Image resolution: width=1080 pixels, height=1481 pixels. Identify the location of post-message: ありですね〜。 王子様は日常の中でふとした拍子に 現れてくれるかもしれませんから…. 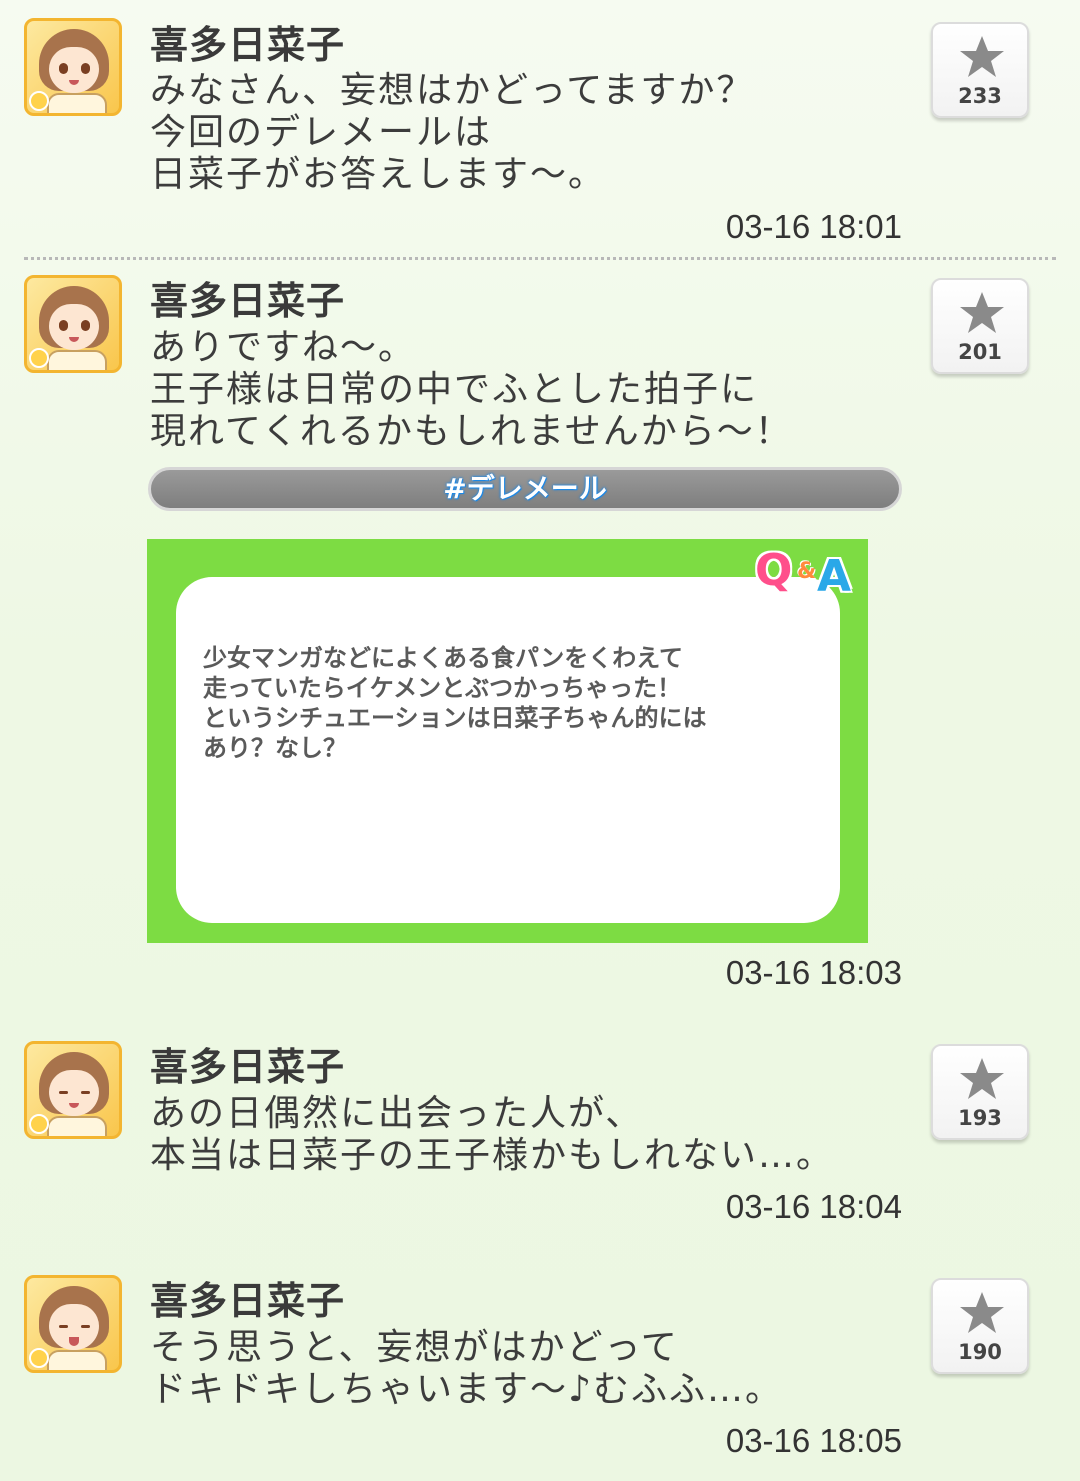
(471, 389).